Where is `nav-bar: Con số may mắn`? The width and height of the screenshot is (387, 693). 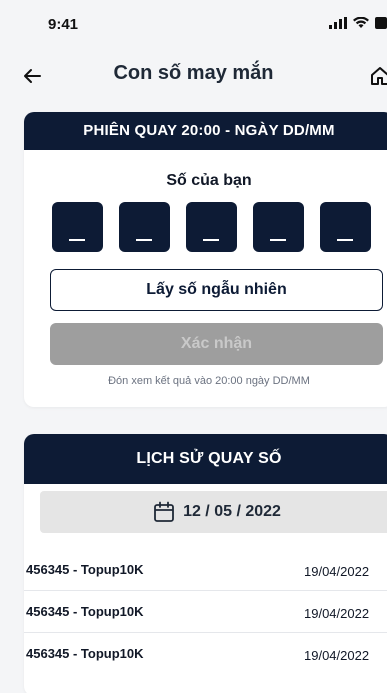 nav-bar: Con số may mắn is located at coordinates (193, 76).